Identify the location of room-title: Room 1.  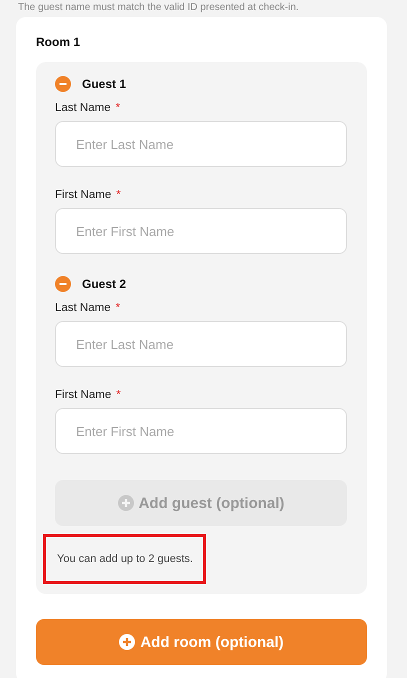
(59, 42).